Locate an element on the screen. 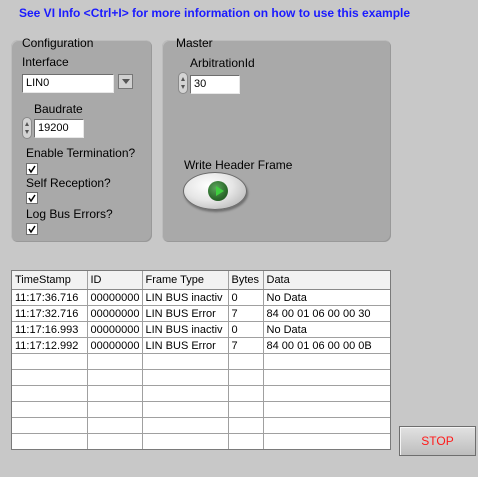 This screenshot has height=477, width=478. column-header-frame-type: Frame Type is located at coordinates (185, 280).